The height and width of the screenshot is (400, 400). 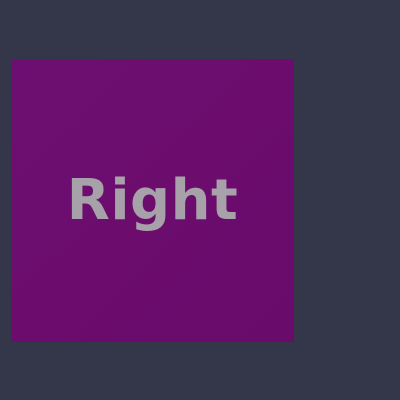 I want to click on panel-label: Right, so click(x=152, y=200).